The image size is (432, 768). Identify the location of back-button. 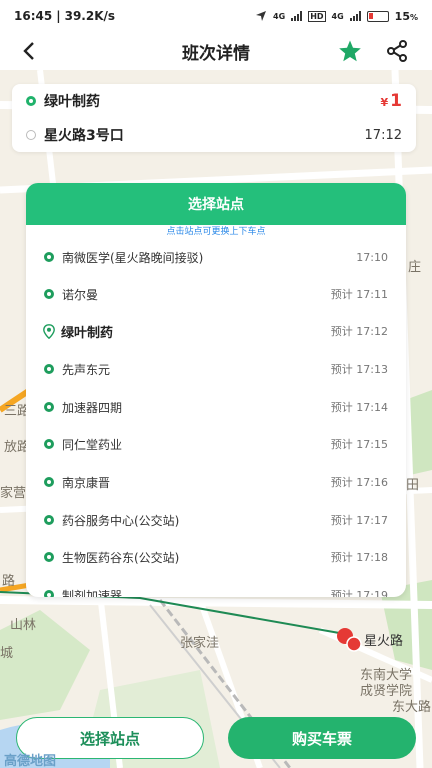
(29, 51).